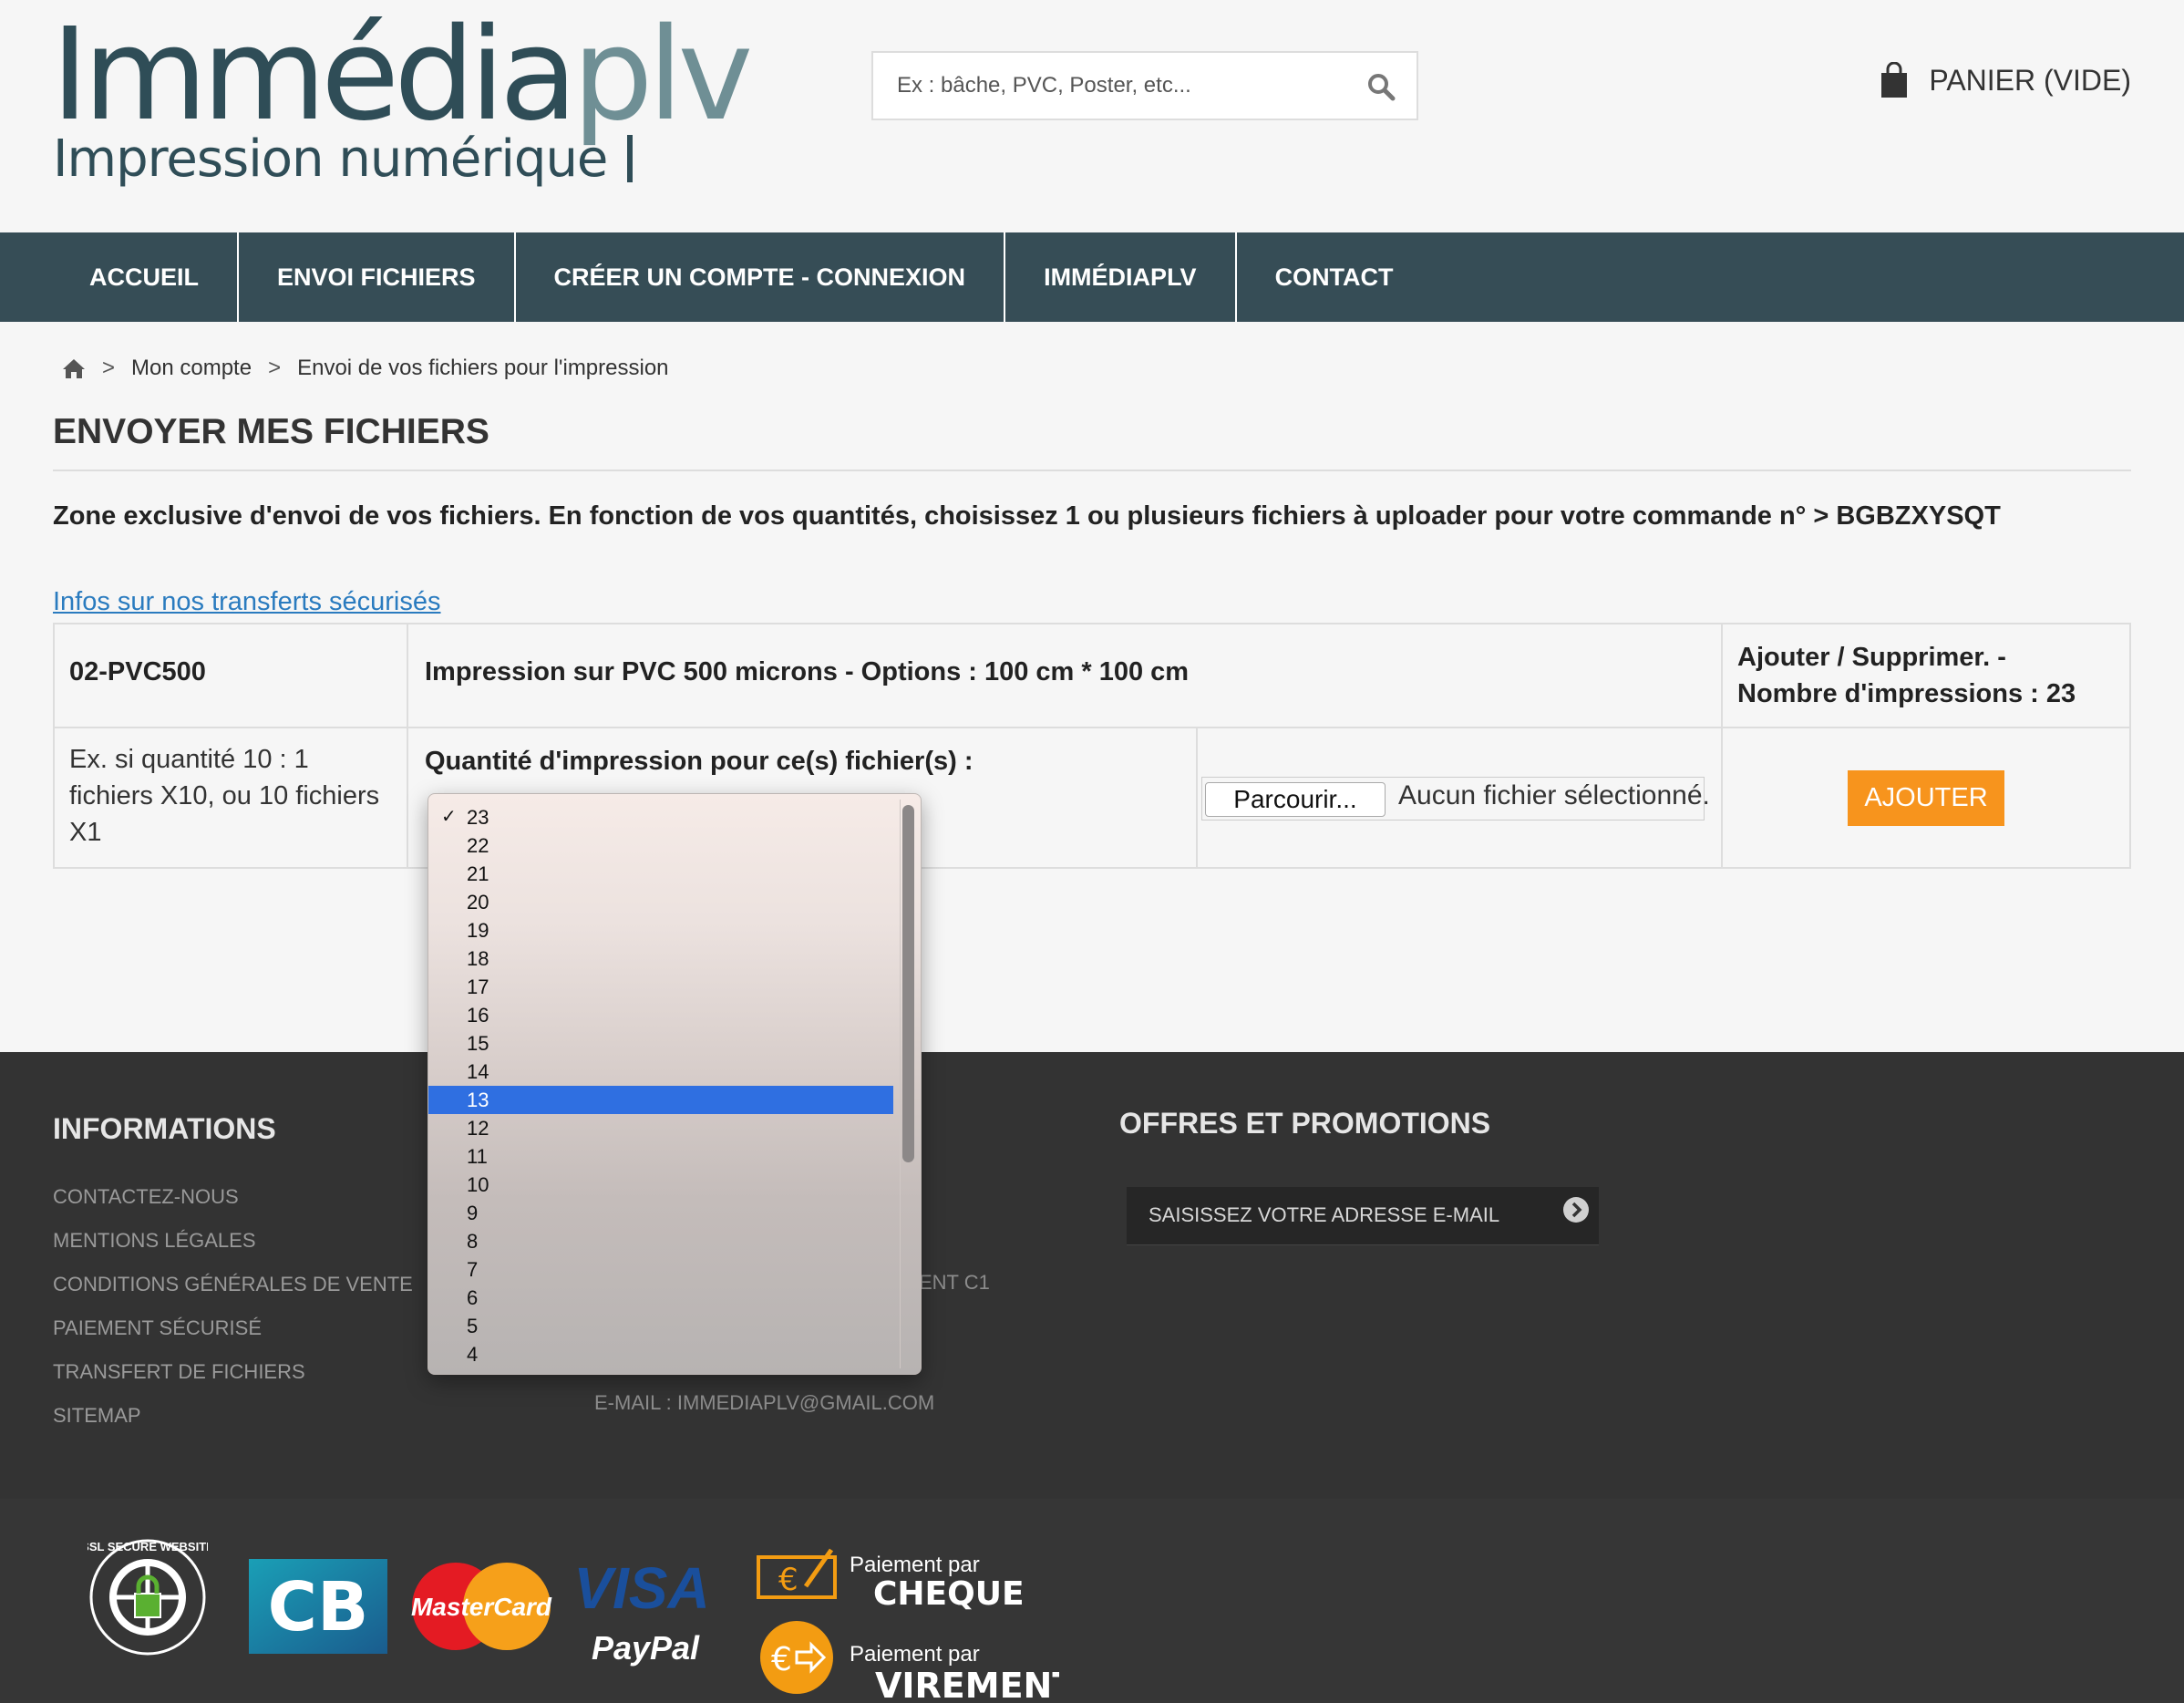 The height and width of the screenshot is (1703, 2184). What do you see at coordinates (660, 902) in the screenshot?
I see `quantity-option: 20` at bounding box center [660, 902].